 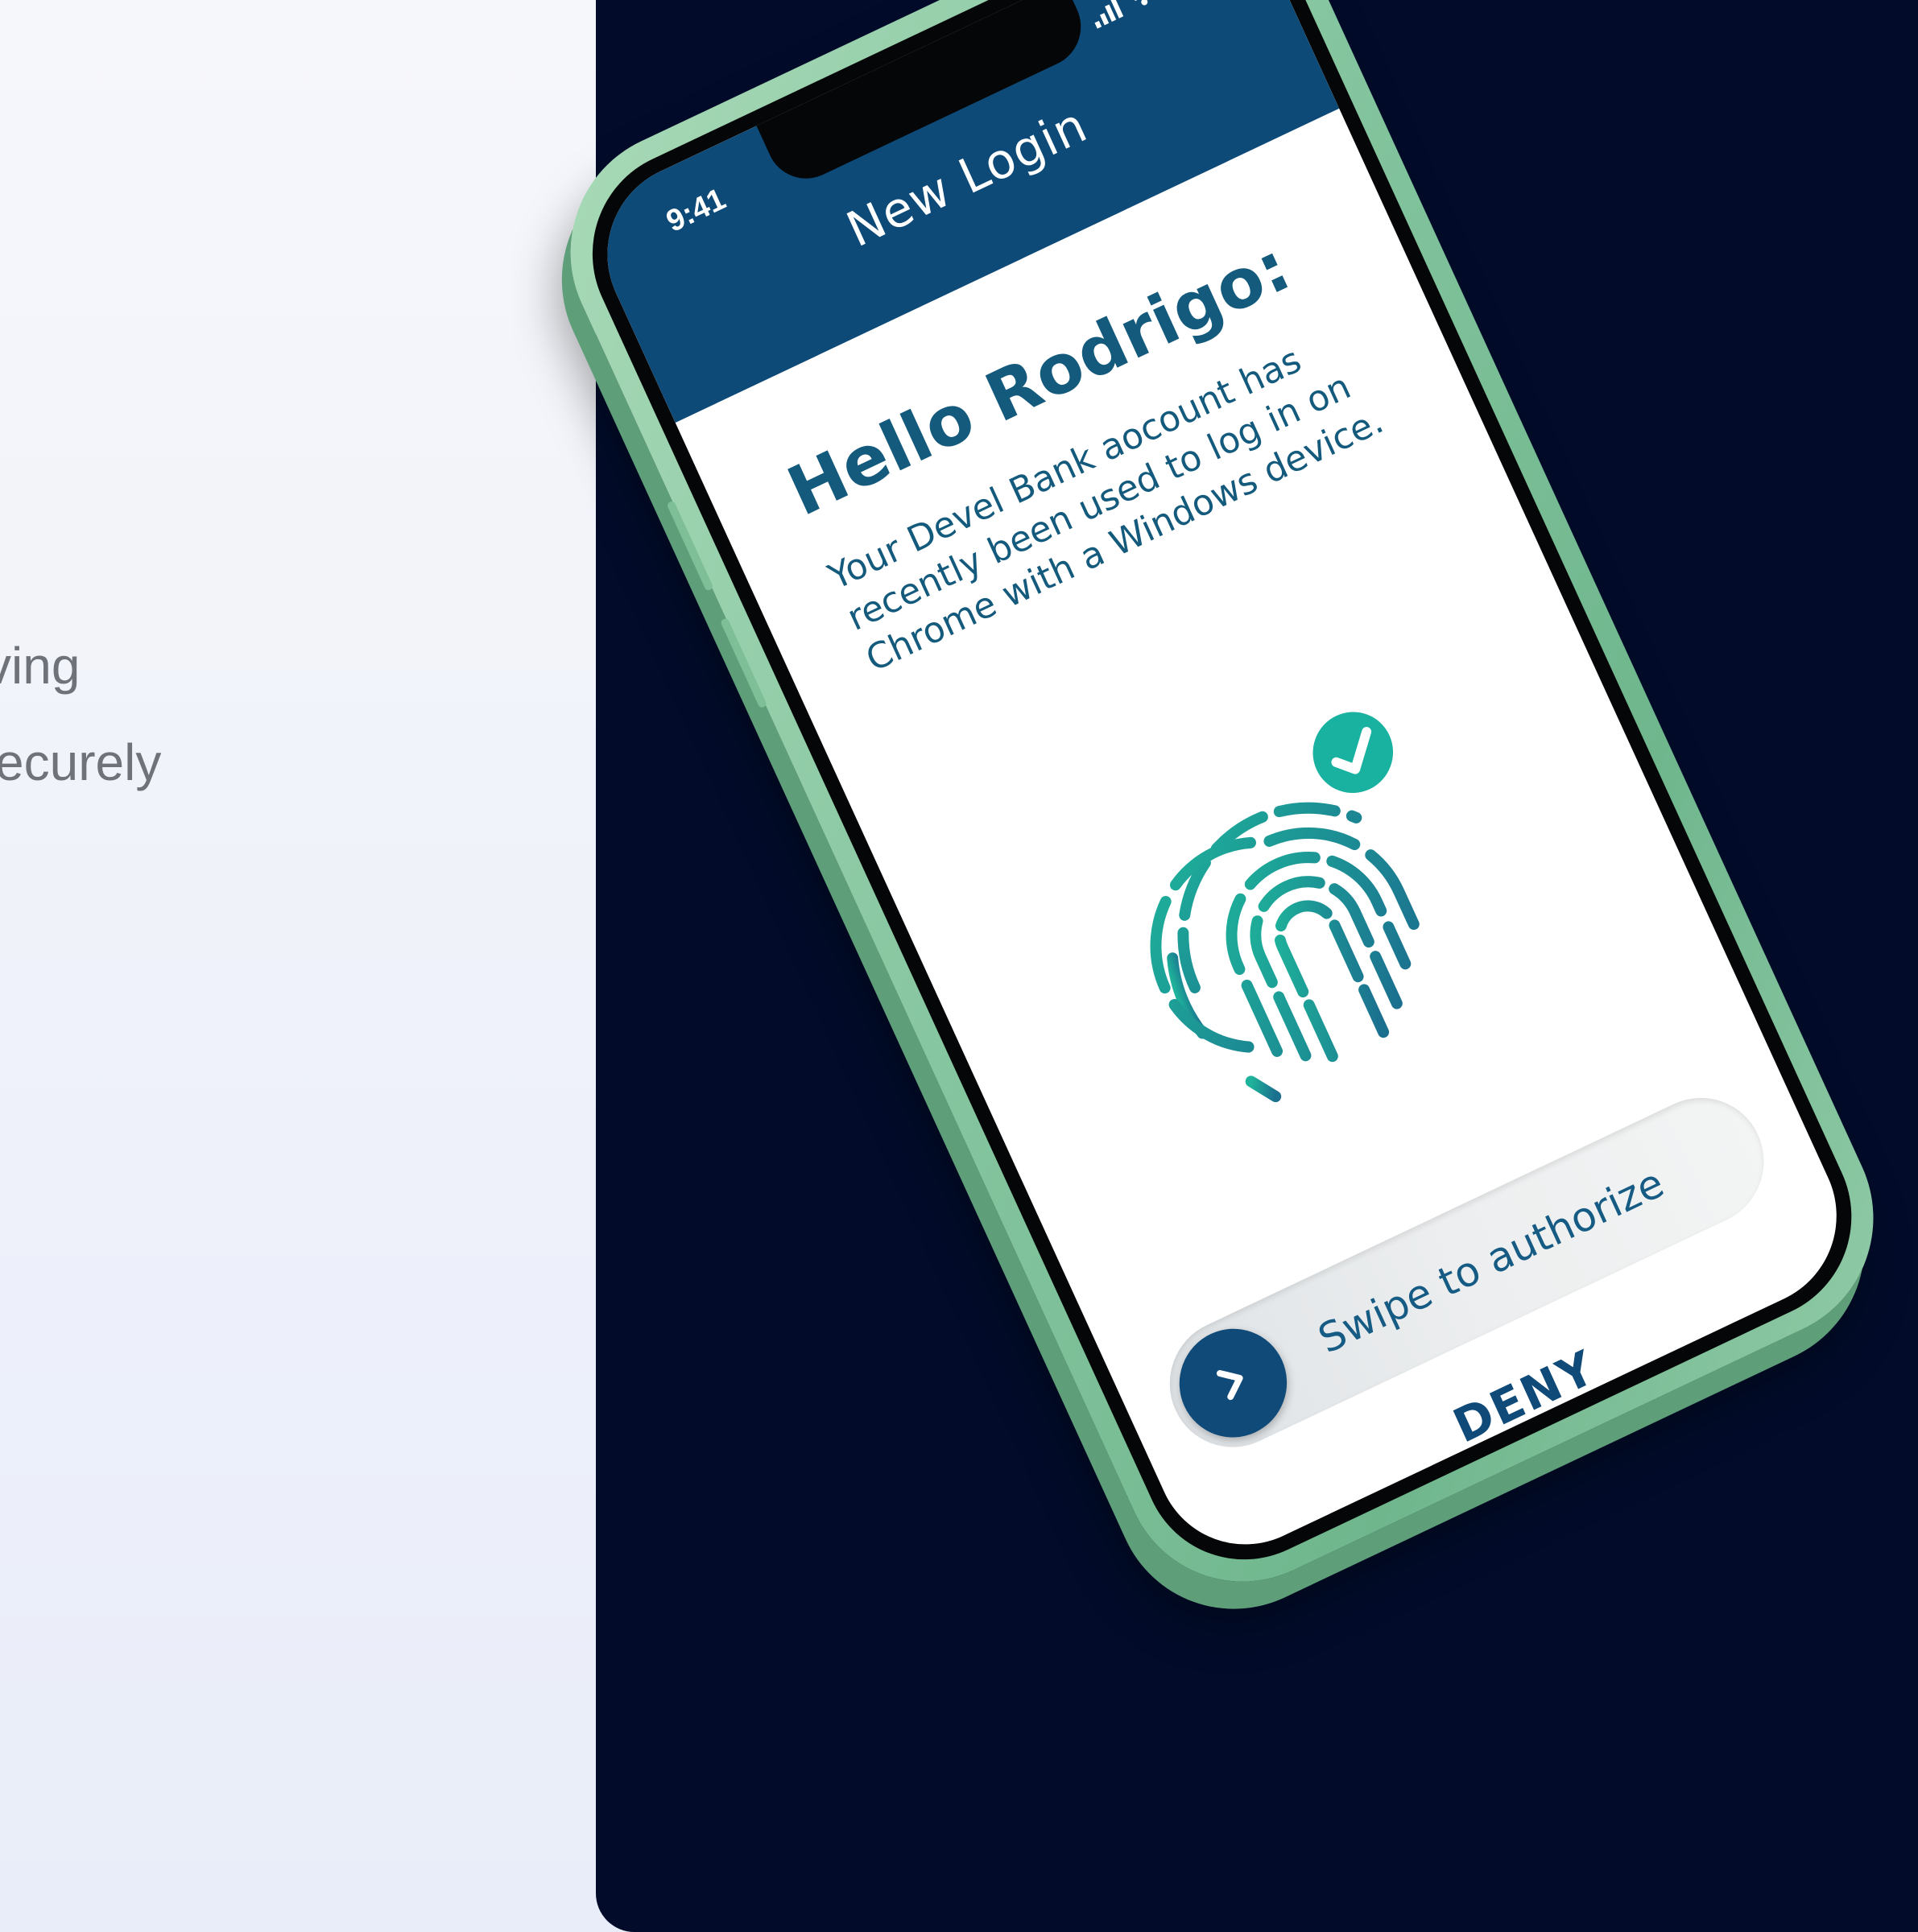 What do you see at coordinates (1106, 15) in the screenshot?
I see `signal-icon` at bounding box center [1106, 15].